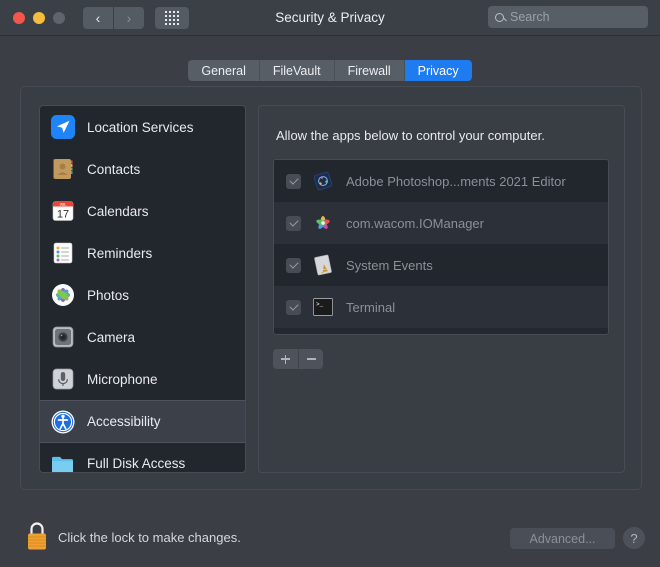 The image size is (660, 567). Describe the element at coordinates (63, 215) in the screenshot. I see `svg-text: 17` at that location.